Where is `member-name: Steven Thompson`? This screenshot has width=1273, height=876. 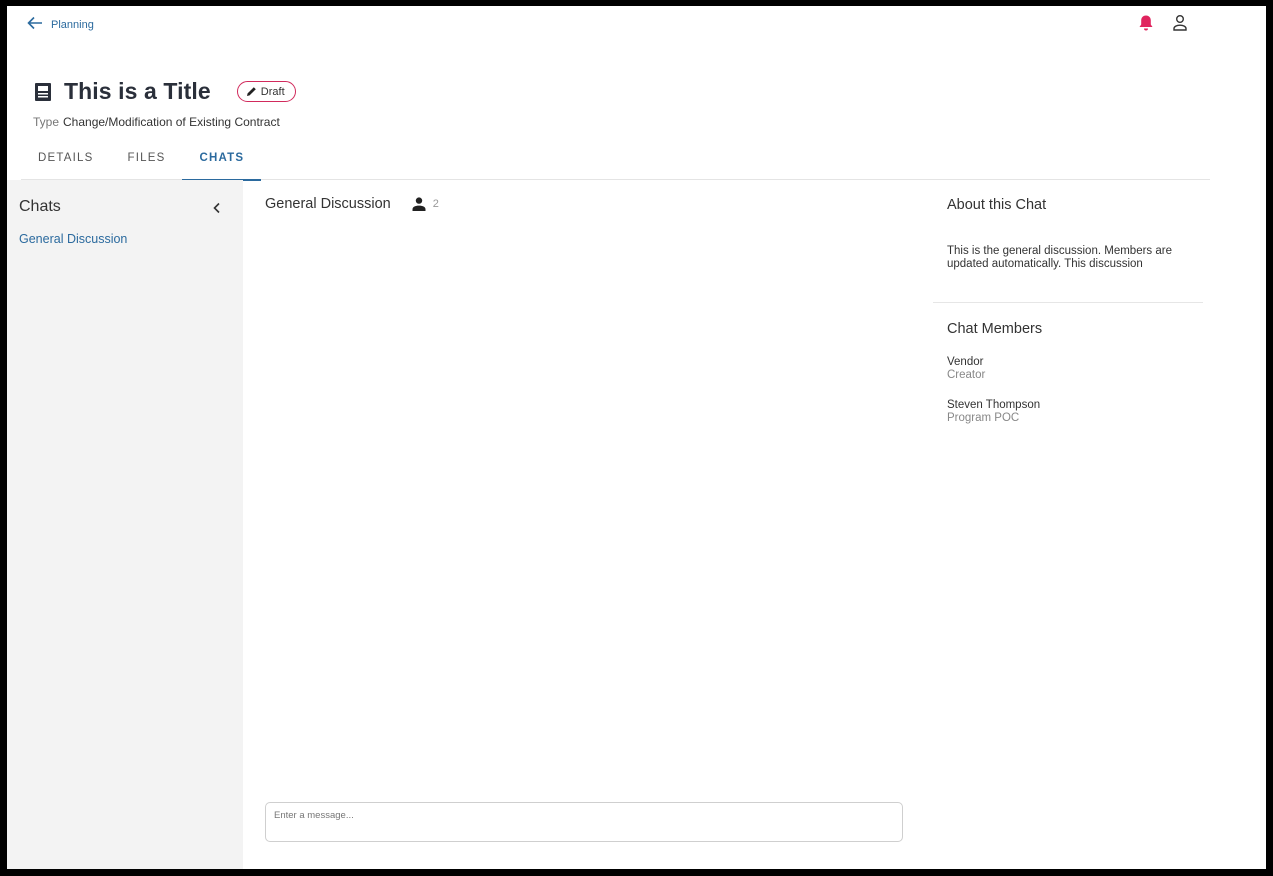 member-name: Steven Thompson is located at coordinates (994, 405).